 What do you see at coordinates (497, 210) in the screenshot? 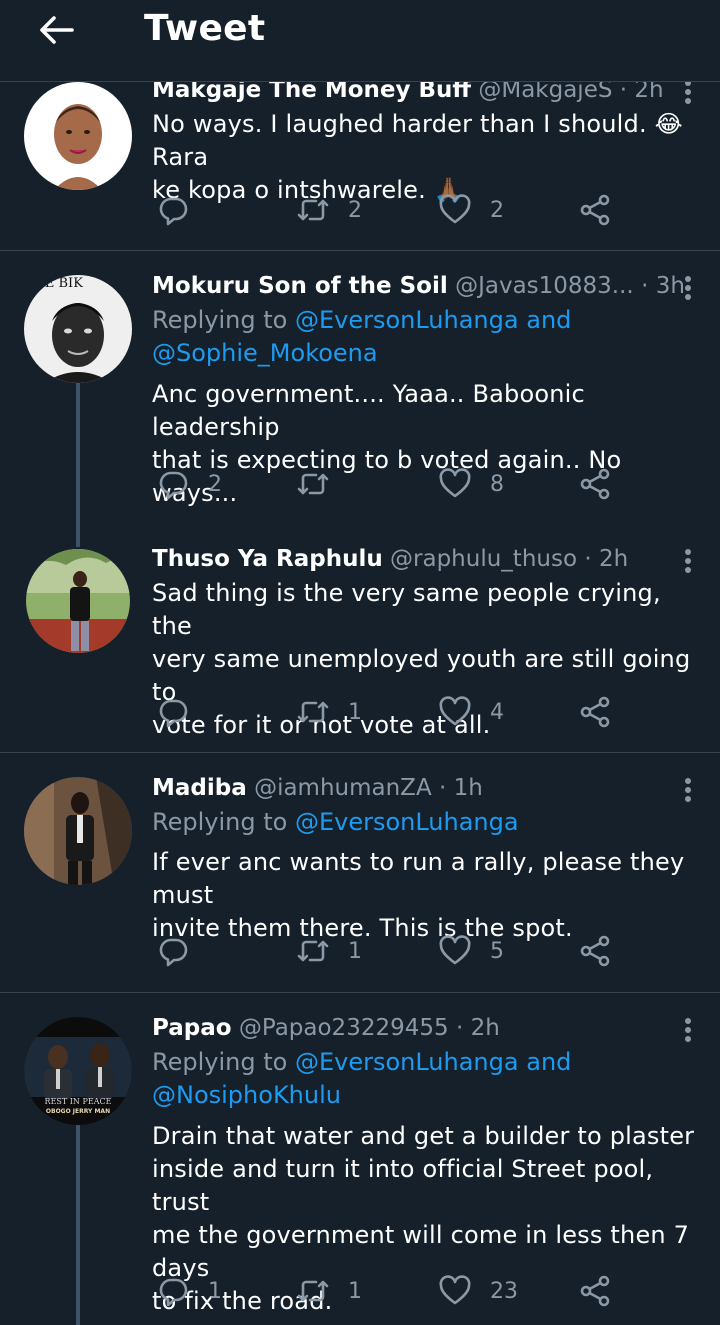
I see `like-count: 2` at bounding box center [497, 210].